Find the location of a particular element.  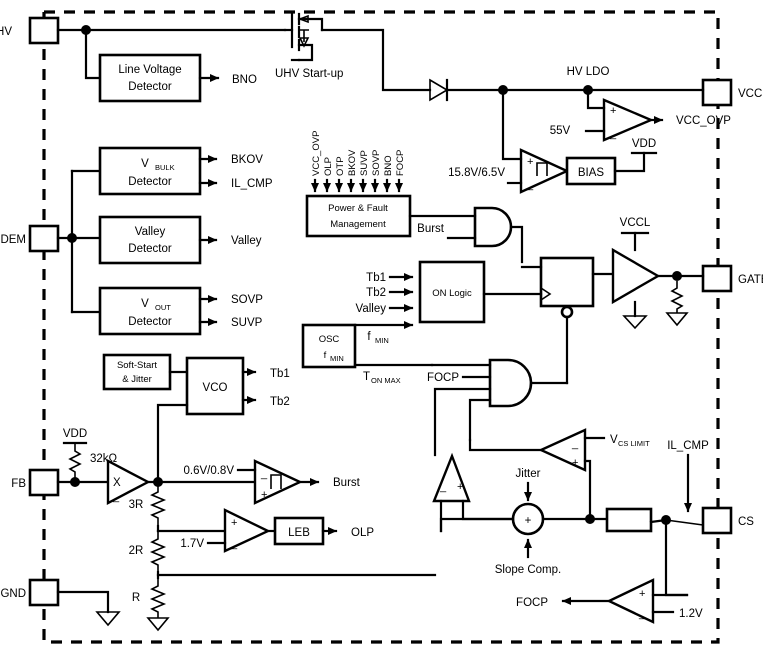

pin-vcc is located at coordinates (717, 92).